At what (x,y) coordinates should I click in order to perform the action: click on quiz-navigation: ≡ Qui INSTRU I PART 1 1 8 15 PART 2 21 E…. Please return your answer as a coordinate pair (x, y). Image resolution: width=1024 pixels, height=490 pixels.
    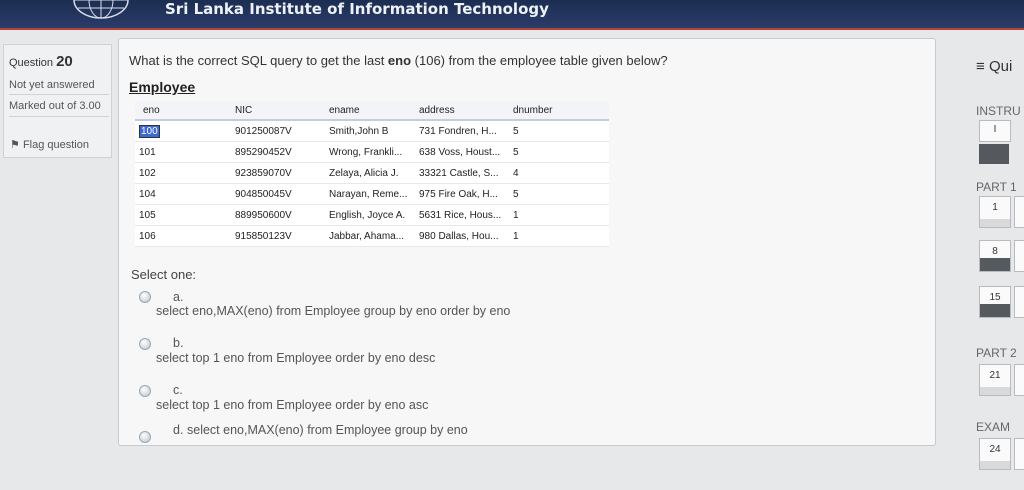
    Looking at the image, I should click on (983, 271).